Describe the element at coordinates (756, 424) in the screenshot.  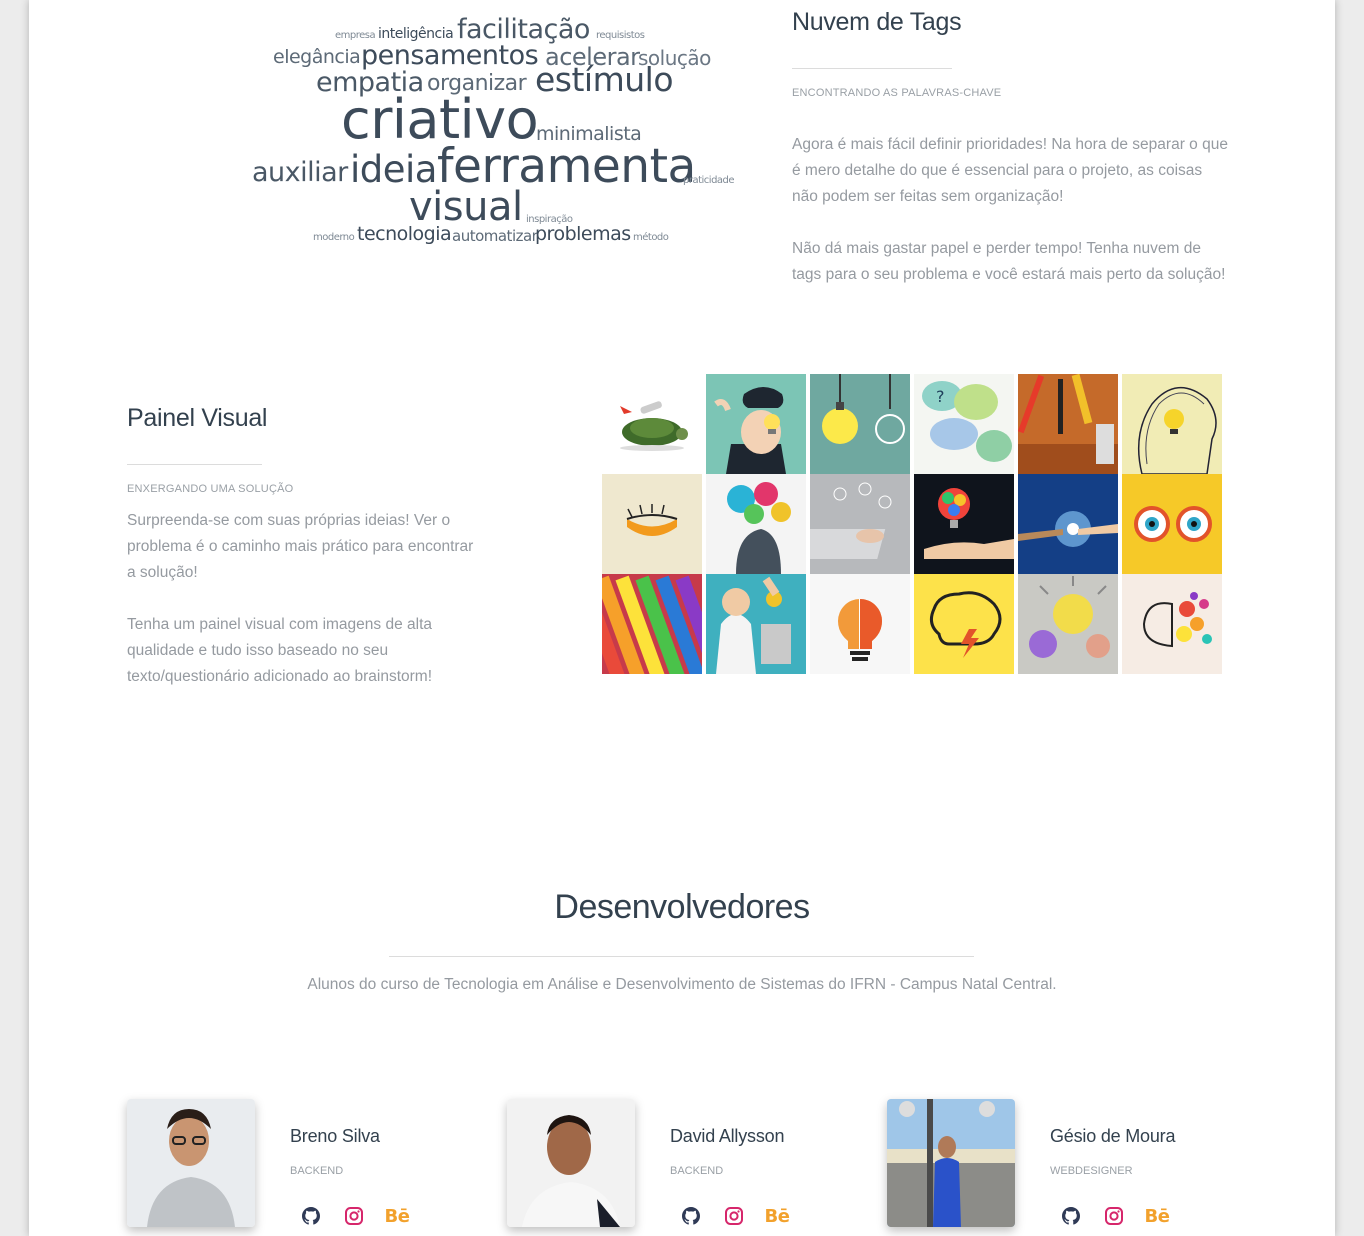
I see `head-lightbulb-image` at that location.